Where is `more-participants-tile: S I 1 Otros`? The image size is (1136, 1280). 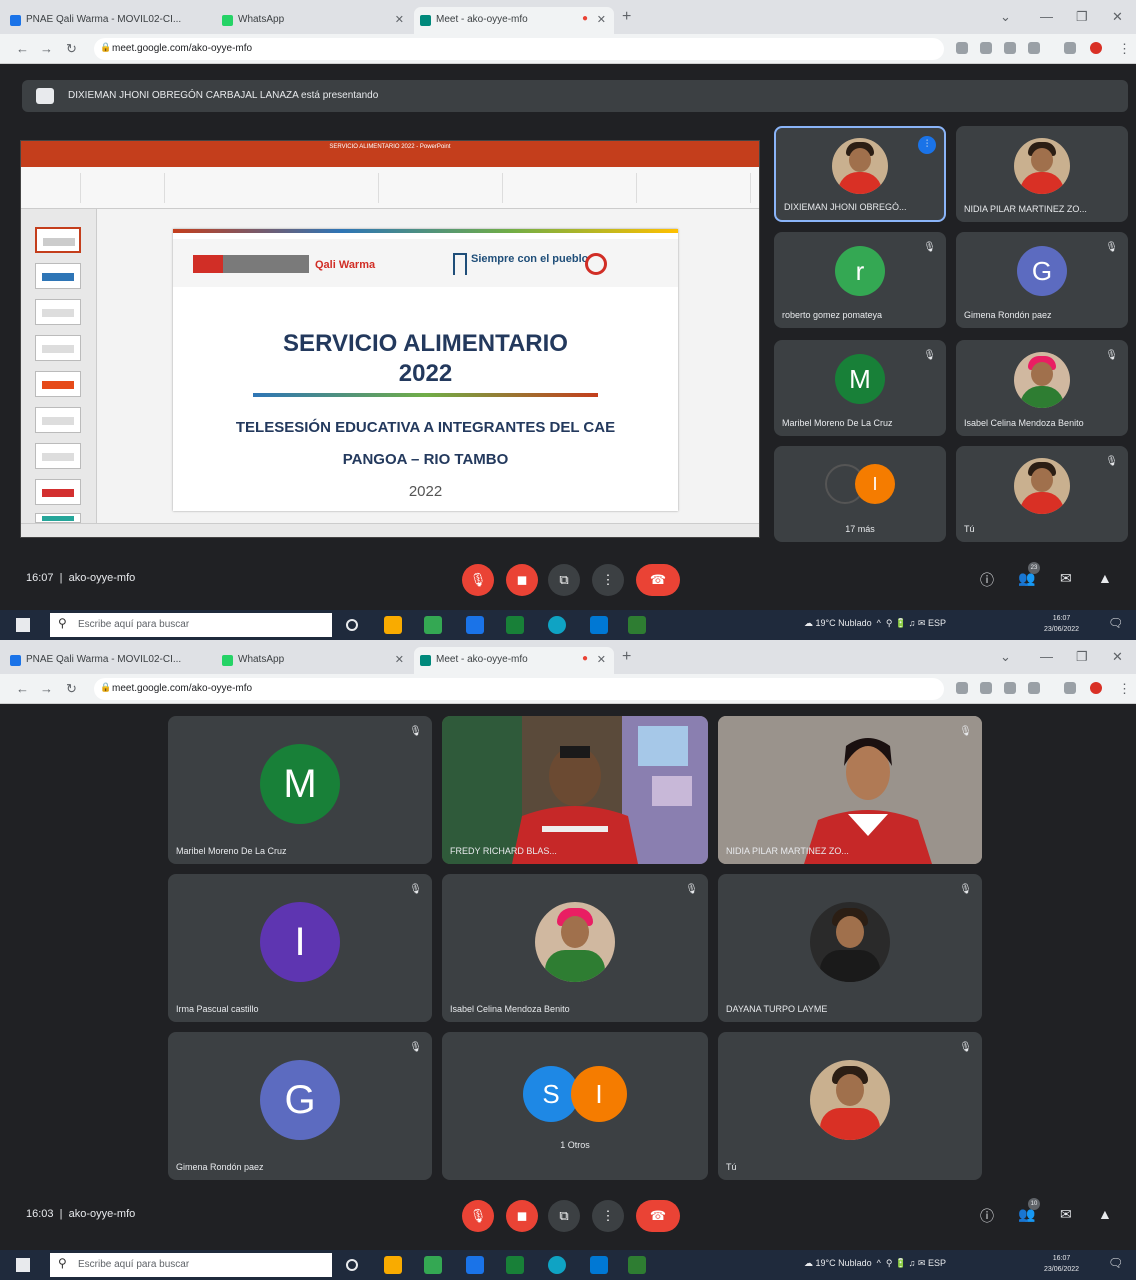
more-participants-tile: S I 1 Otros is located at coordinates (575, 1106).